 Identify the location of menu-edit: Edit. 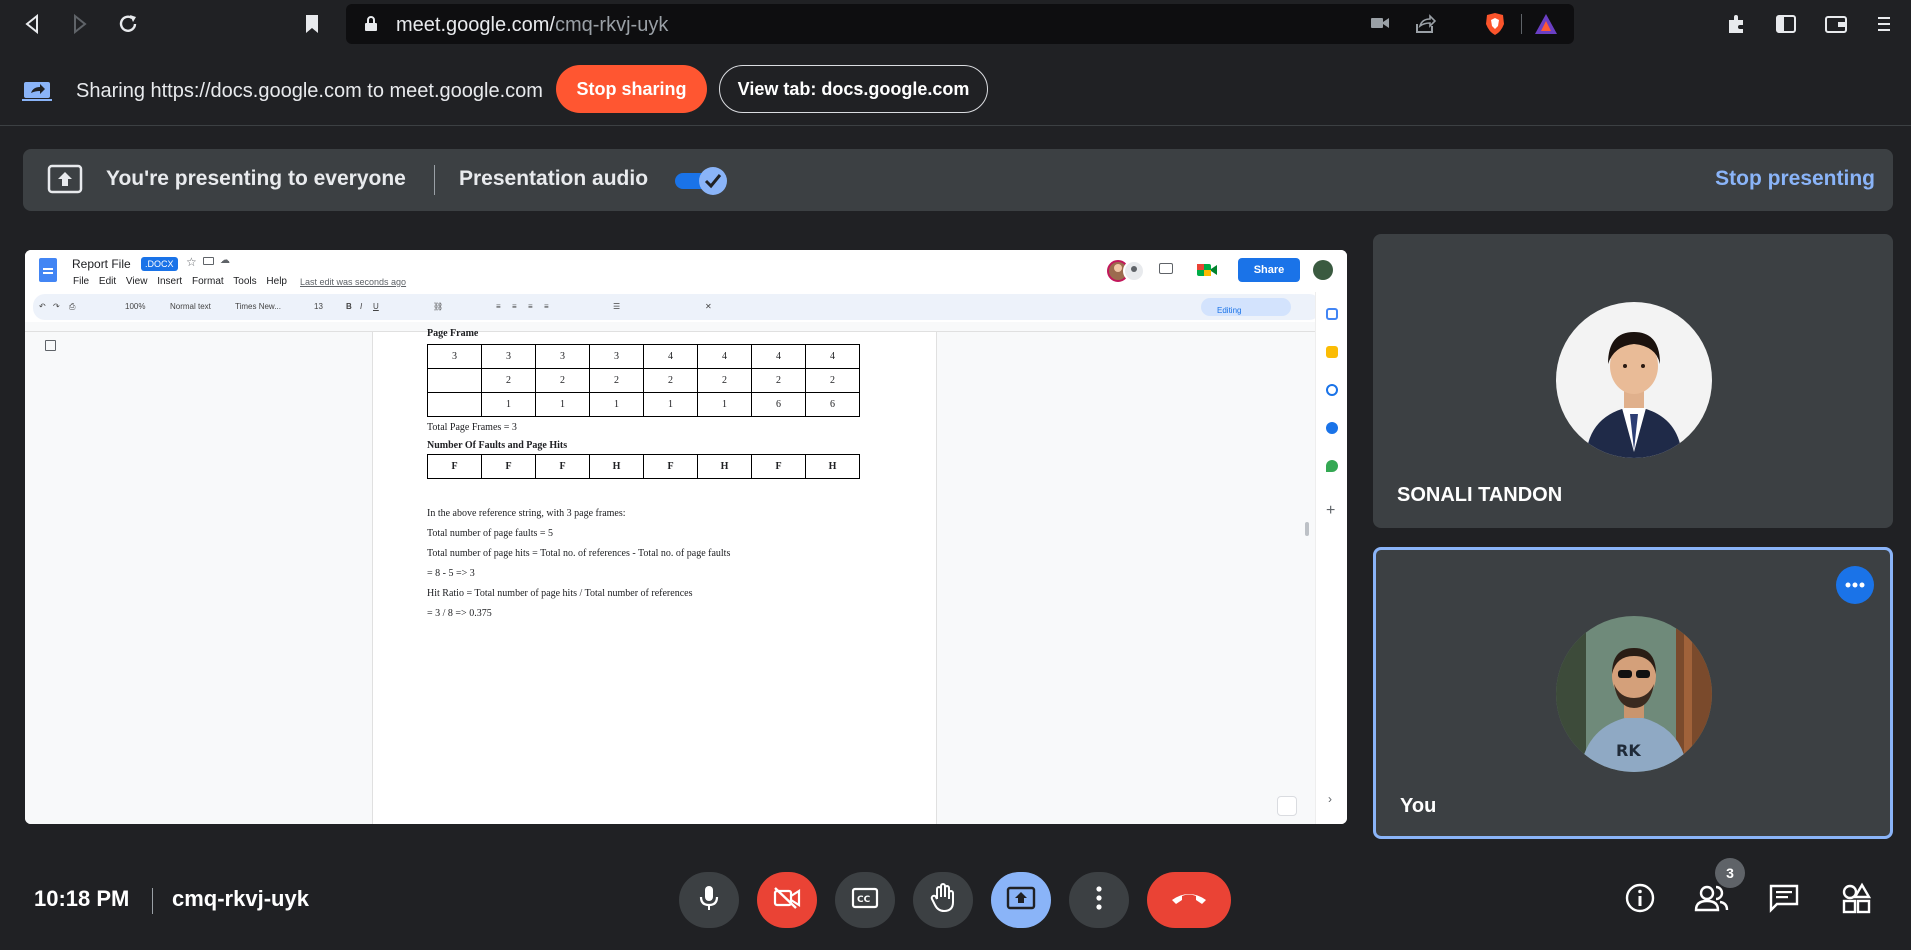
(107, 281).